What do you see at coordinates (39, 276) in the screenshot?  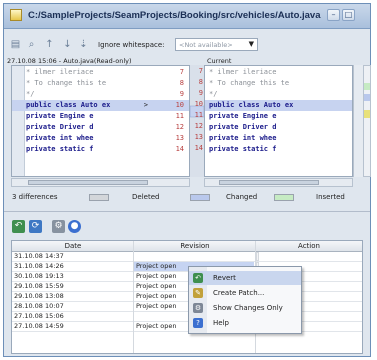 I see `row-date: 30.10.08 19:13` at bounding box center [39, 276].